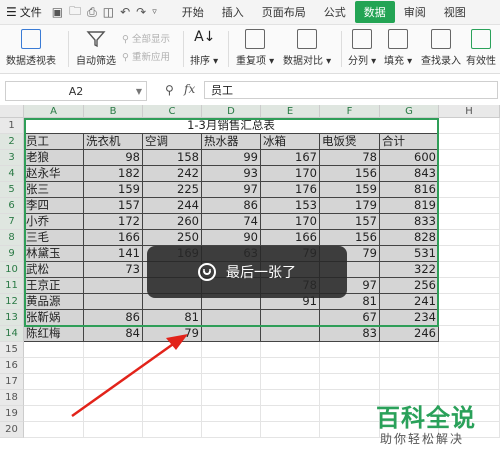 The width and height of the screenshot is (500, 458). Describe the element at coordinates (426, 418) in the screenshot. I see `watermark-brand: 百科全说` at that location.